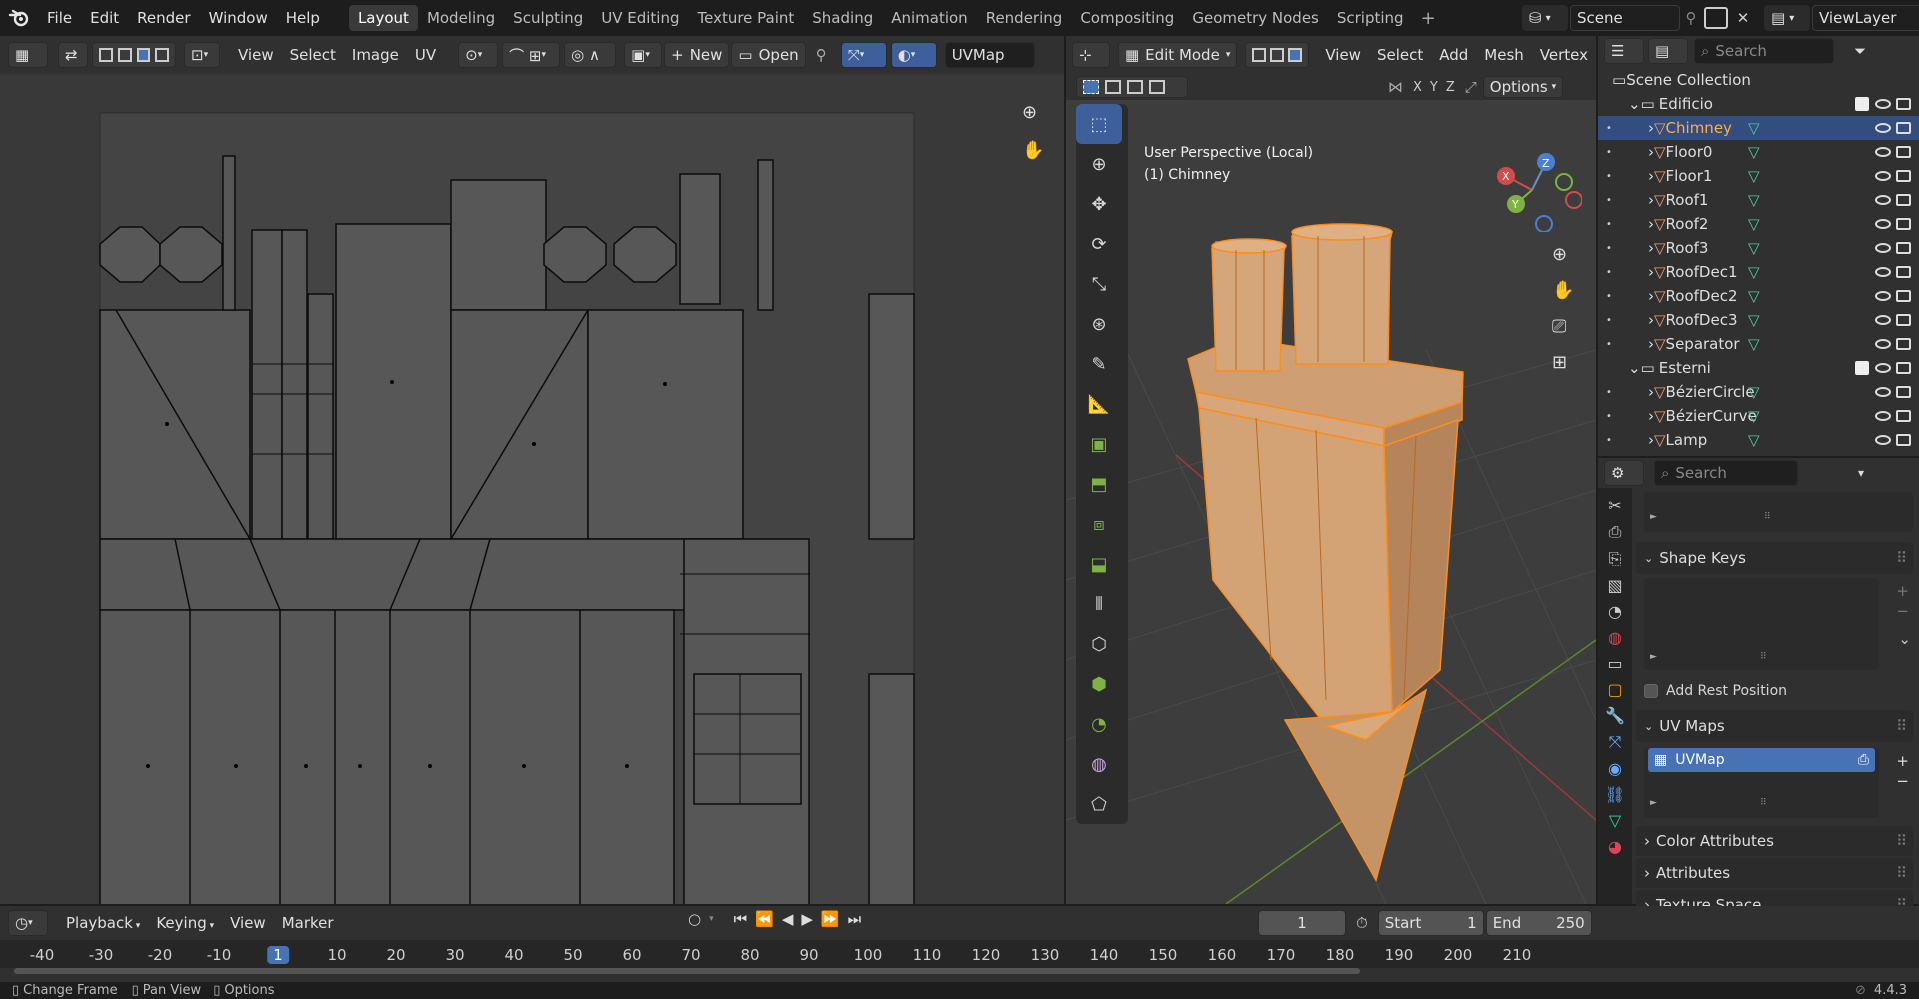 This screenshot has width=1919, height=999. Describe the element at coordinates (73, 55) in the screenshot. I see `uv-sync-selection-toggle: ⇄` at that location.